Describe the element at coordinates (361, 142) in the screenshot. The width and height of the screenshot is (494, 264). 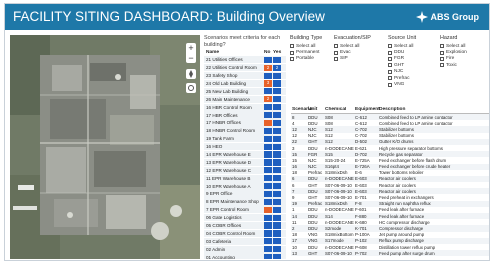
I see `equipment-cell: D-502` at that location.